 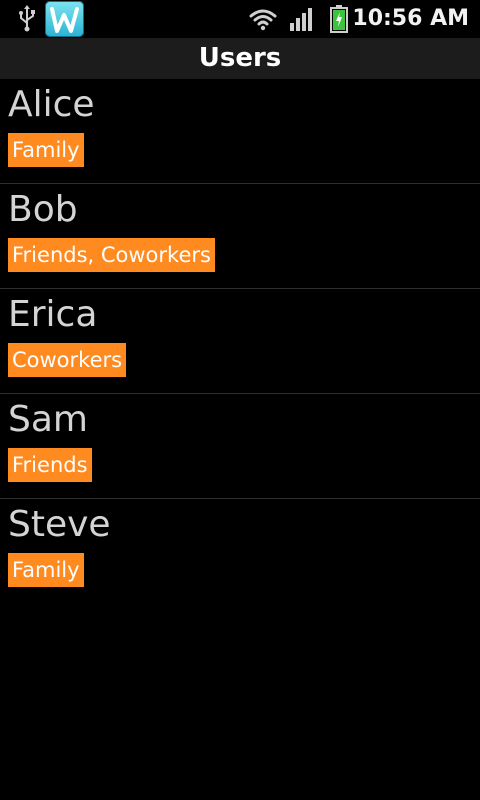 I want to click on list-item-steve: Steve Family, so click(x=240, y=551).